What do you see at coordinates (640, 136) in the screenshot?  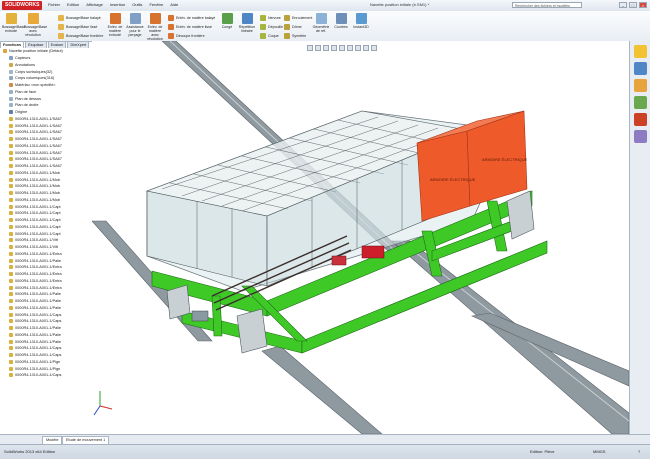 I see `custom-properties-icon` at bounding box center [640, 136].